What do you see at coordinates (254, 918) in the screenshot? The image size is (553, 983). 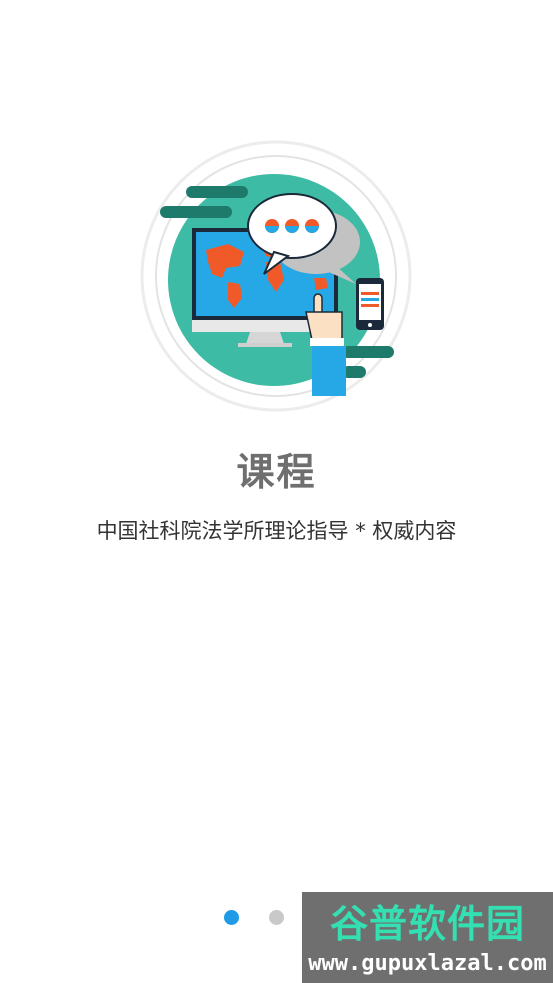 I see `page-indicator` at bounding box center [254, 918].